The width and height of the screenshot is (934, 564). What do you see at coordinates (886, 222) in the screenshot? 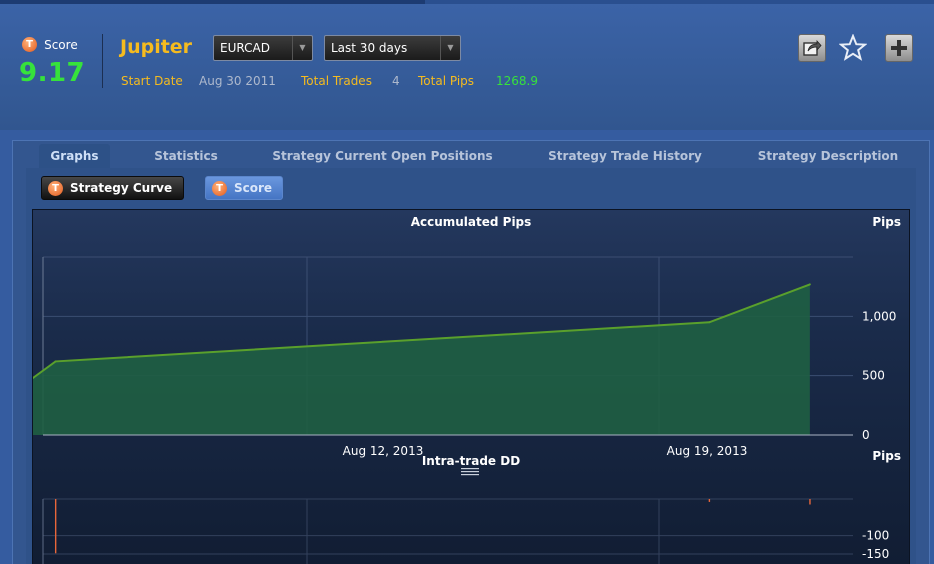
I see `y-axis-label-accumulated: Pips` at bounding box center [886, 222].